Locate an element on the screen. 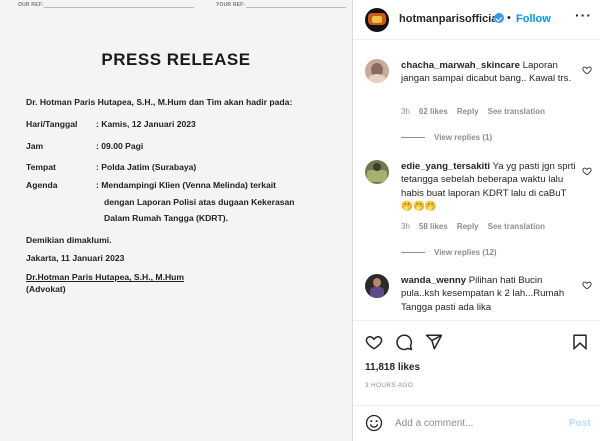 The width and height of the screenshot is (600, 441). follow-button: Follow is located at coordinates (533, 19).